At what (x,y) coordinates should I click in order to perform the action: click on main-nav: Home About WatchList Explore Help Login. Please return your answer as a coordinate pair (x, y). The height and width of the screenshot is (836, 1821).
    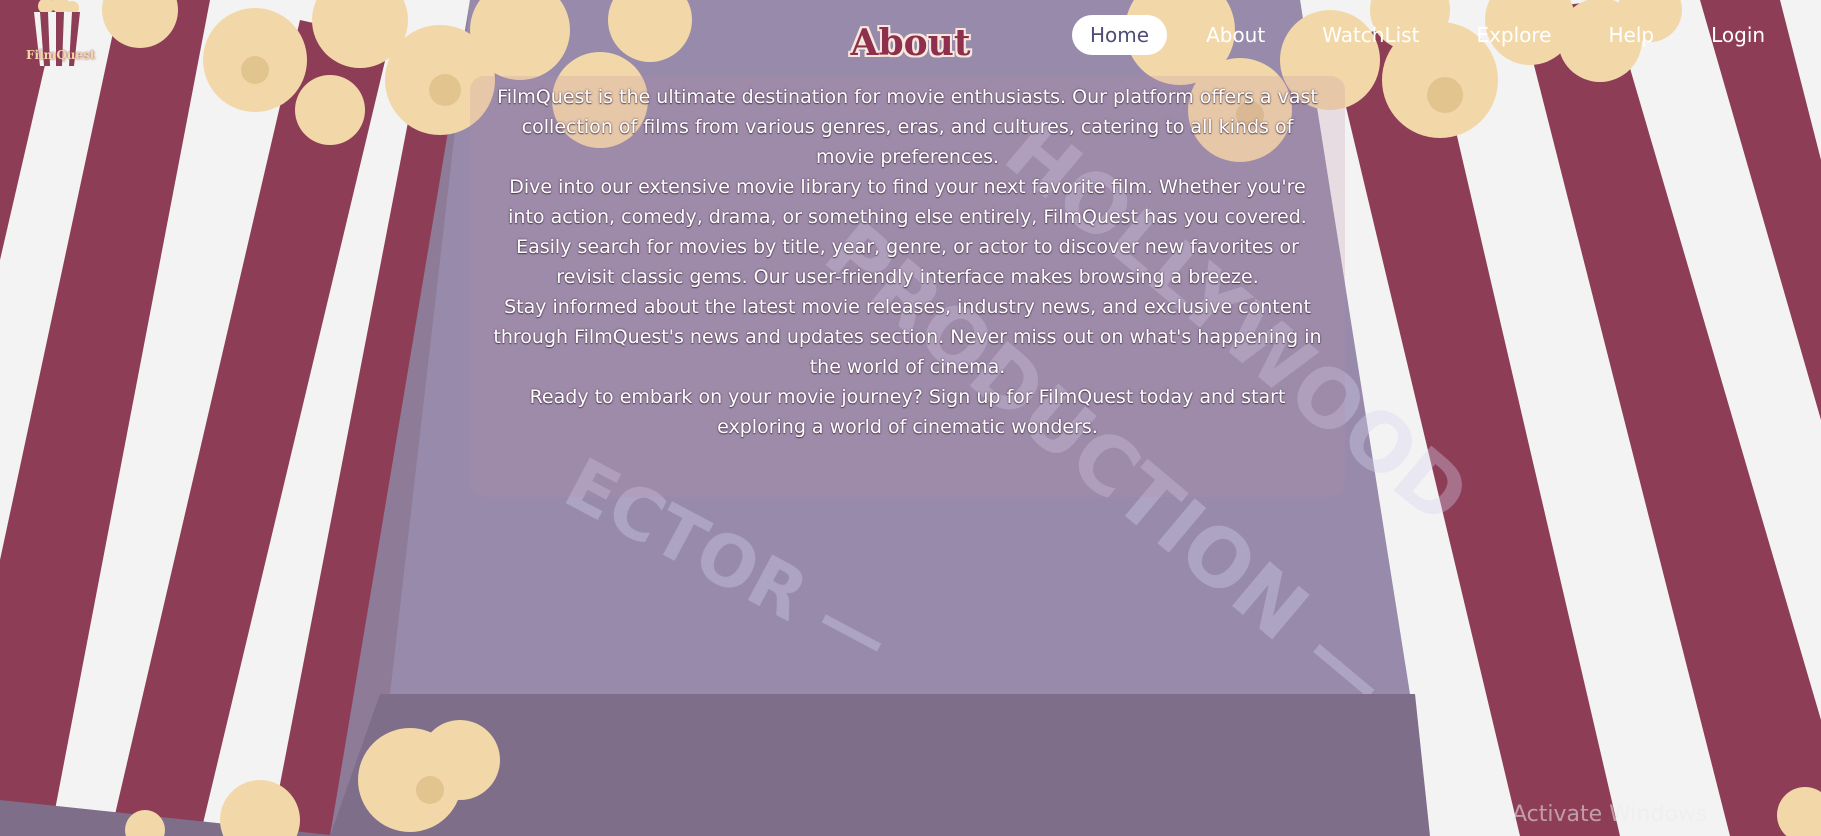
    Looking at the image, I should click on (1436, 35).